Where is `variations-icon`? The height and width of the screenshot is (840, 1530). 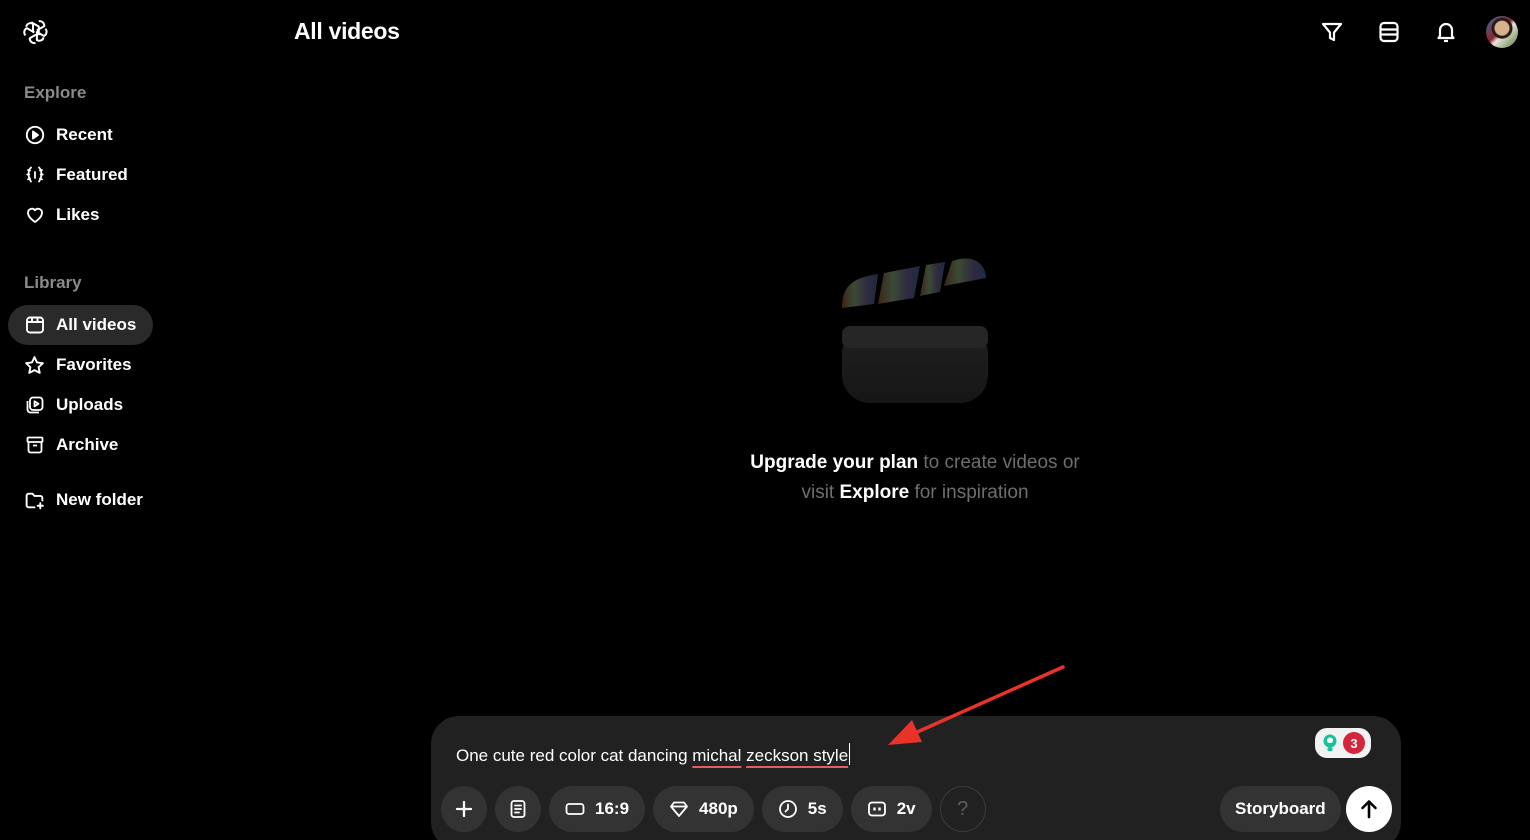
variations-icon is located at coordinates (877, 809).